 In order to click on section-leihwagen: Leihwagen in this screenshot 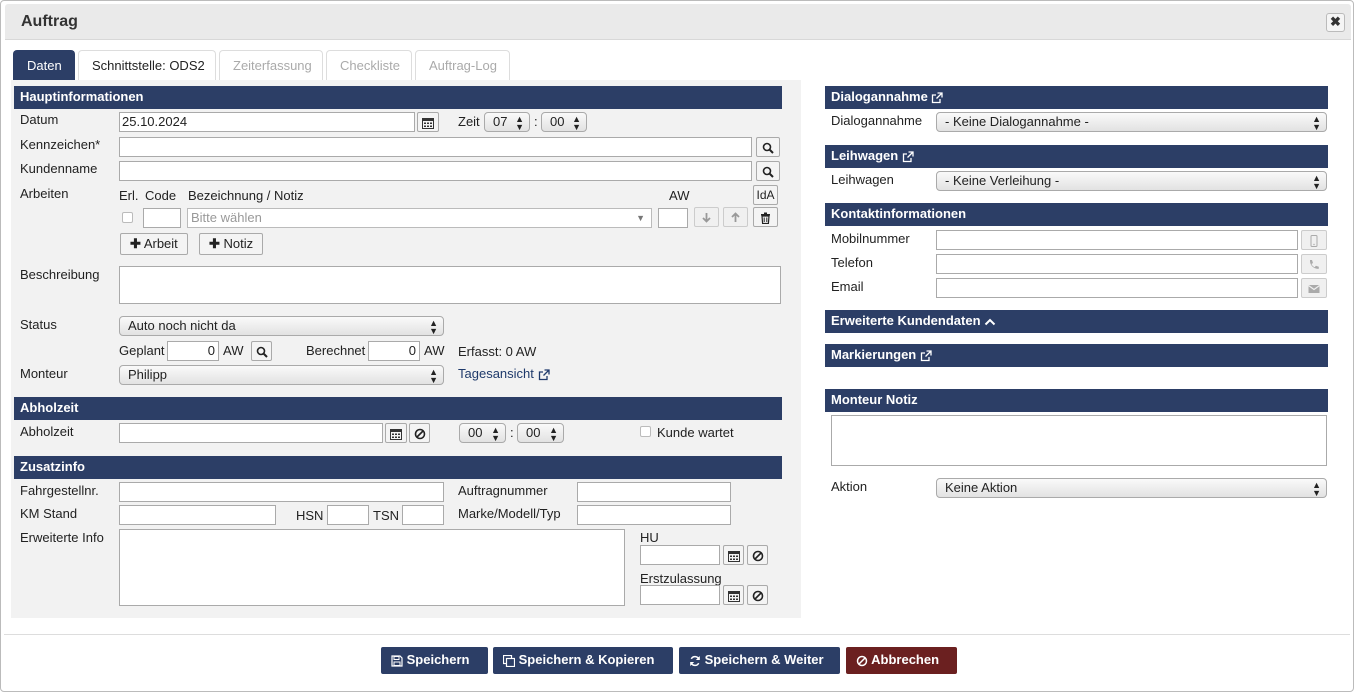, I will do `click(1076, 156)`.